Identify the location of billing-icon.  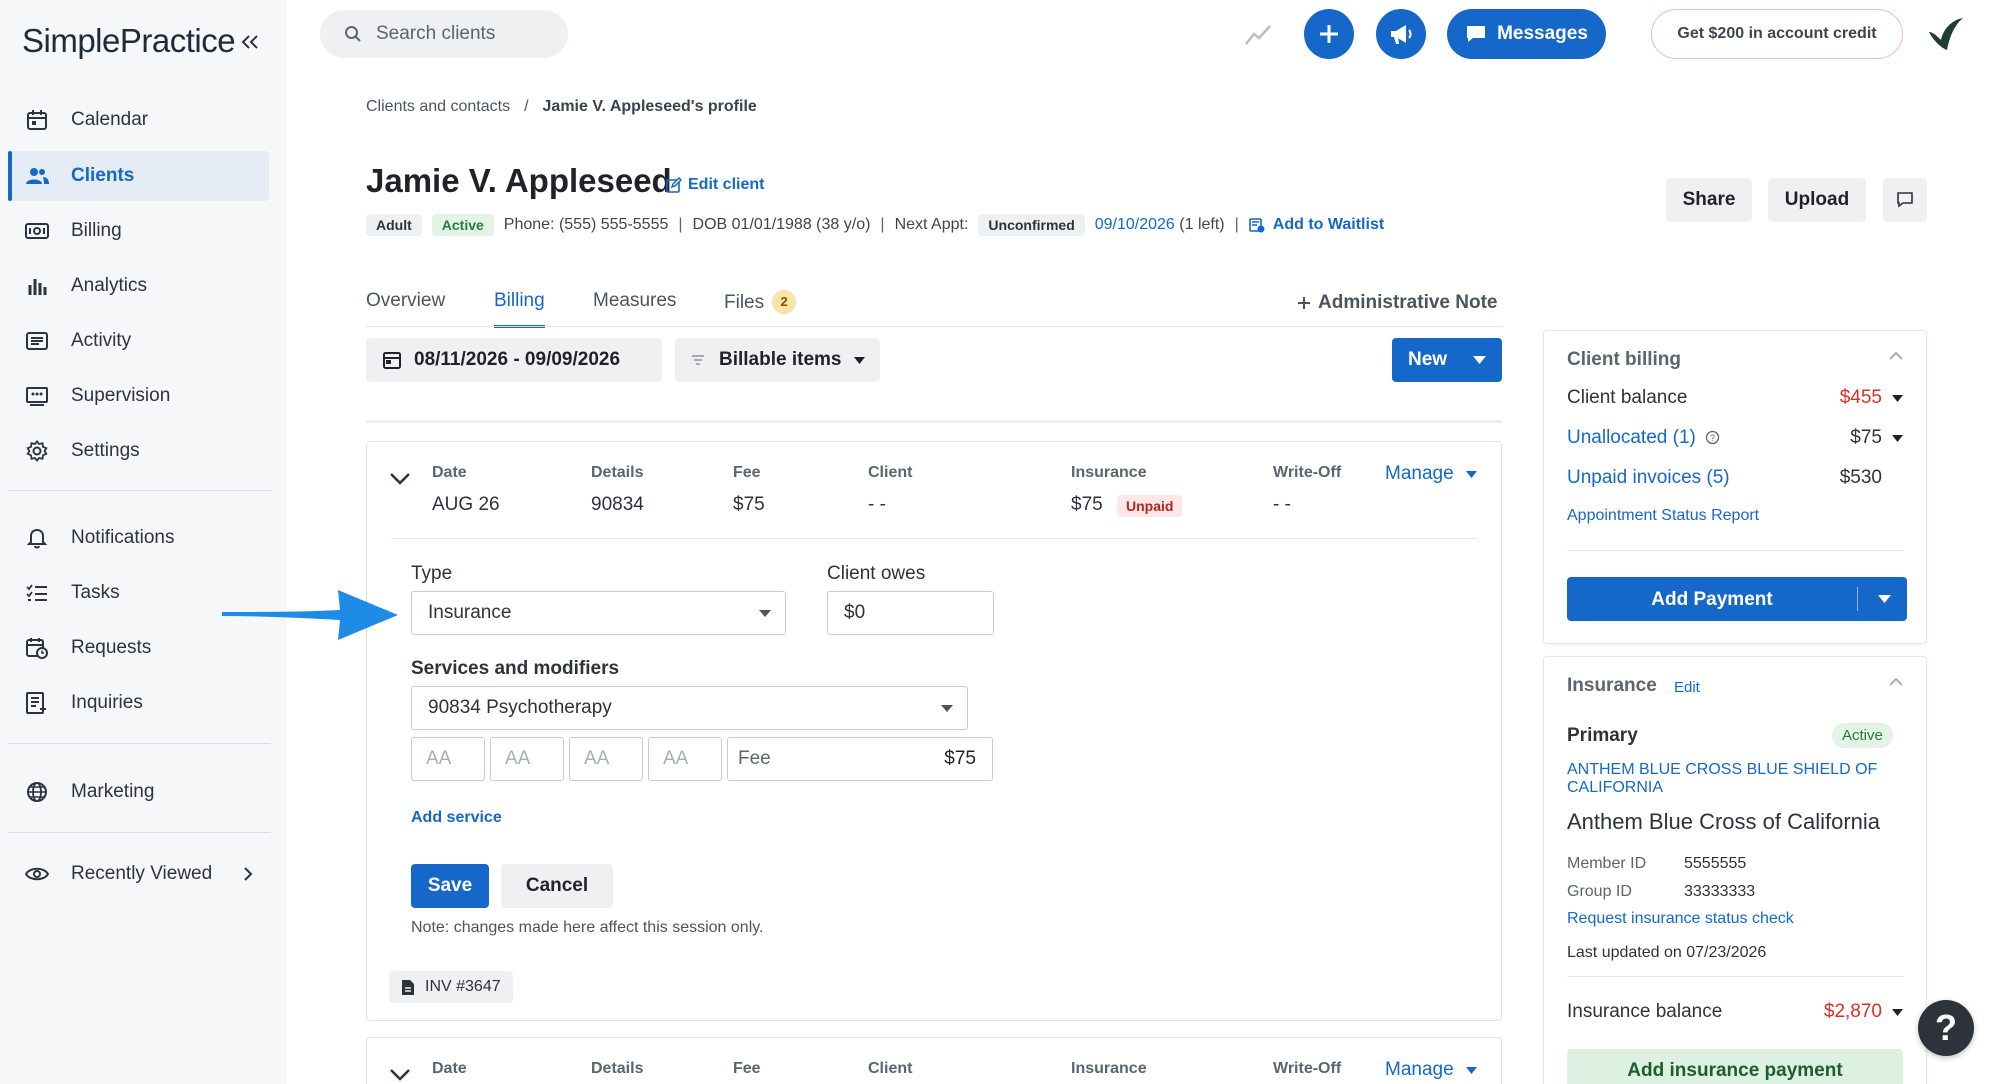
(37, 231).